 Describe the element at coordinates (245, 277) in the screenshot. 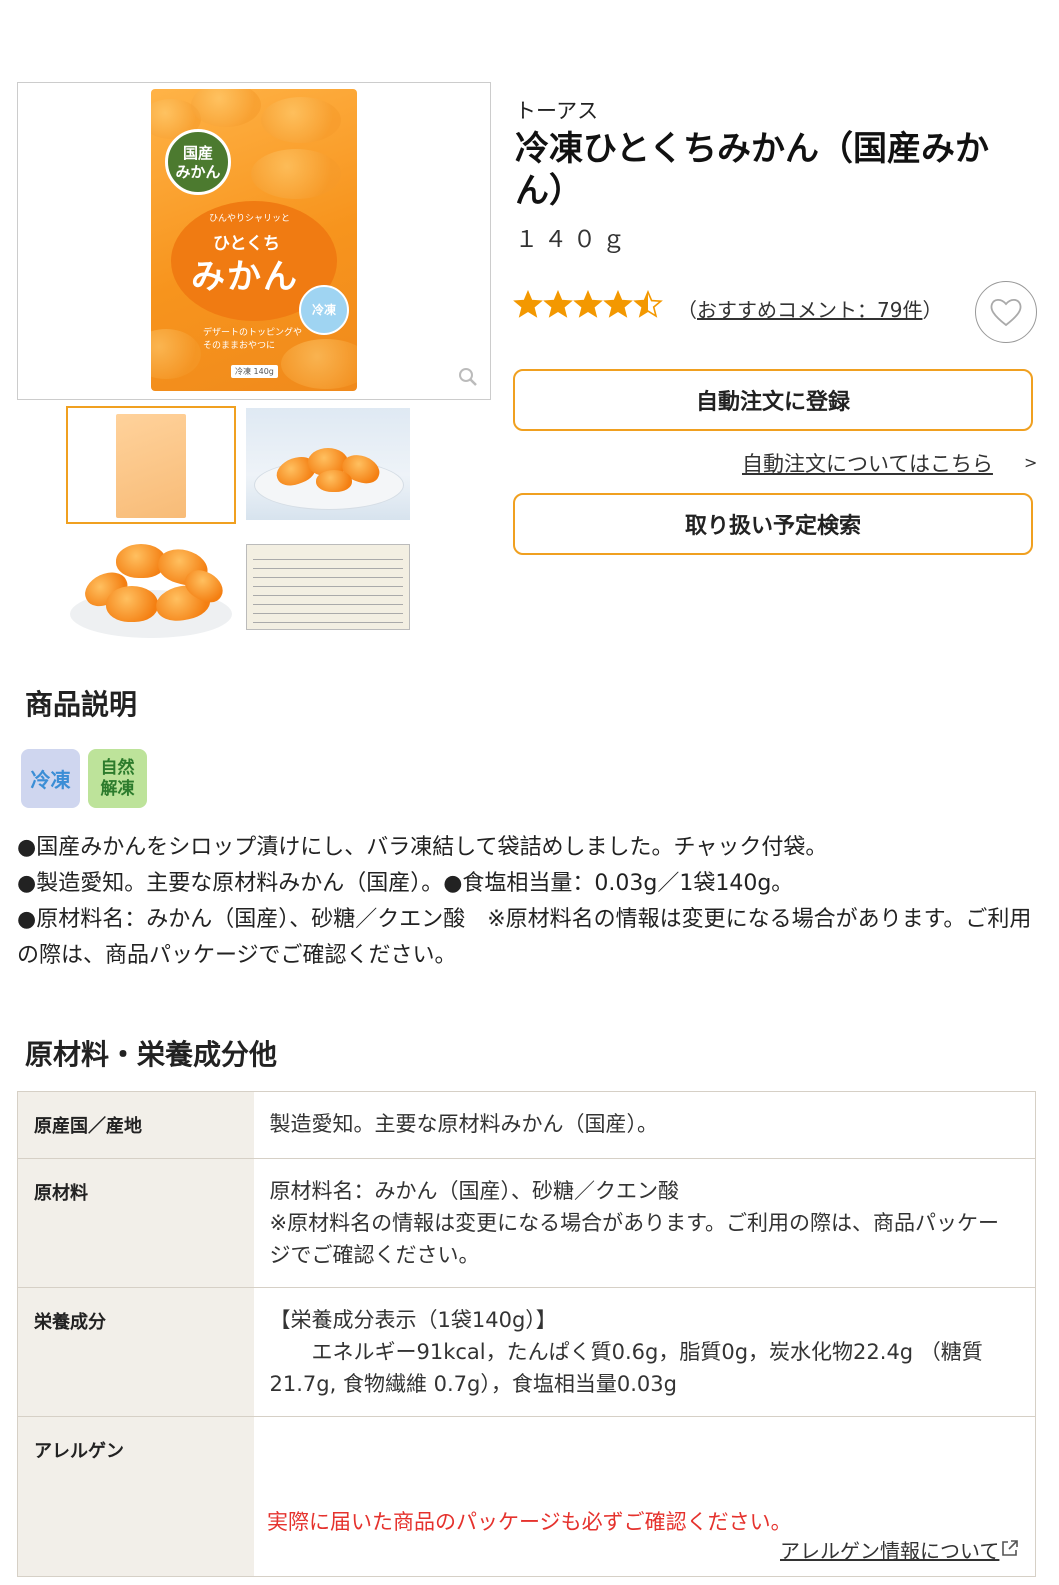

I see `package-title-b: みかん` at that location.